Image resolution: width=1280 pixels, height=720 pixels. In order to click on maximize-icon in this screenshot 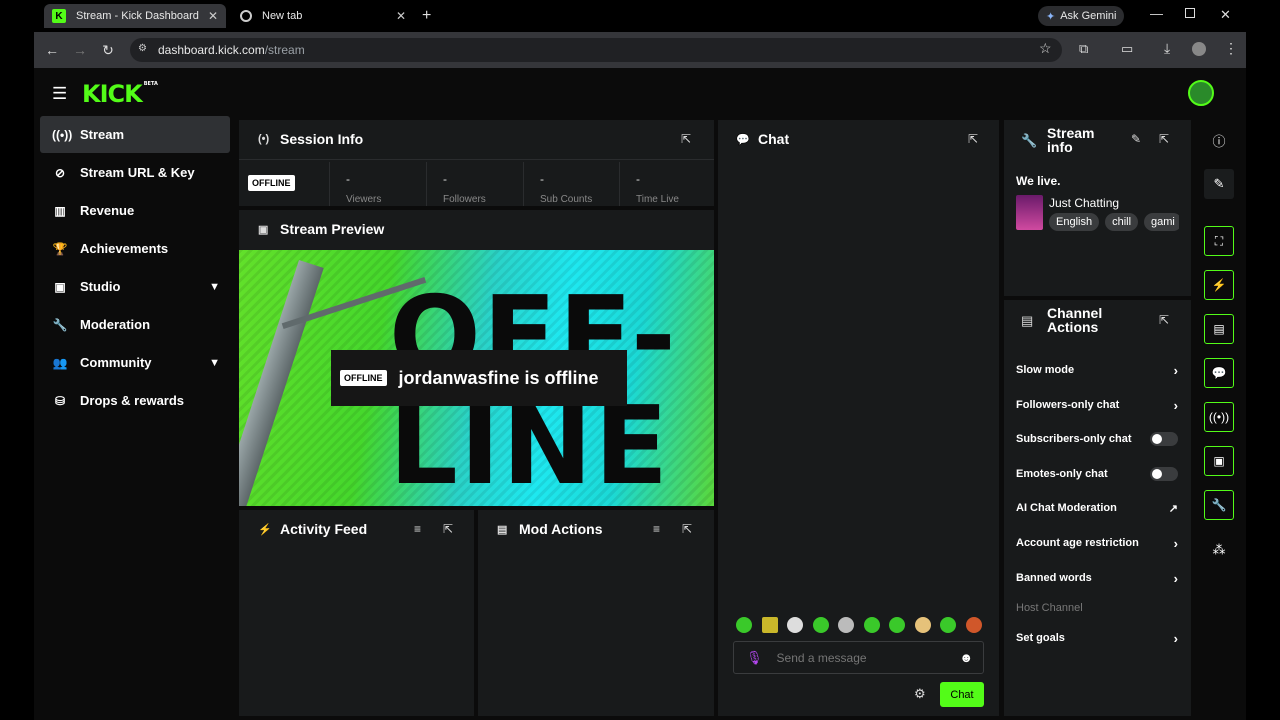, I will do `click(1190, 13)`.